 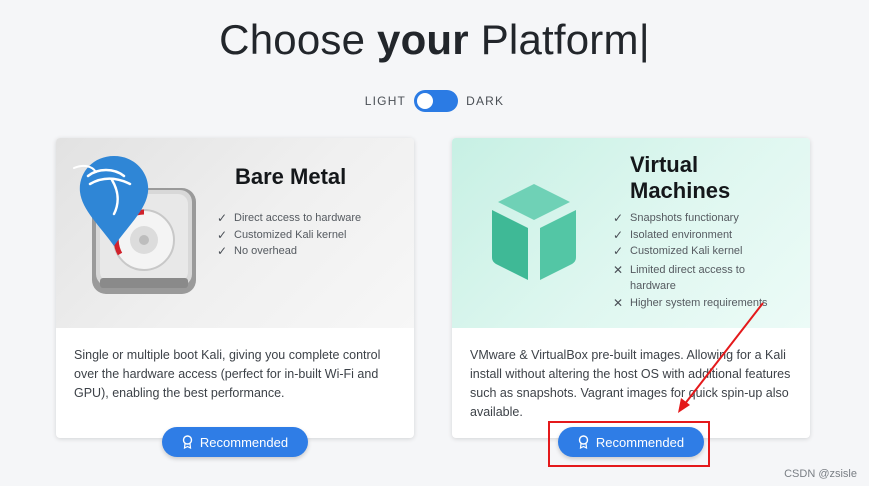 What do you see at coordinates (721, 357) in the screenshot?
I see `red-arrow-annotation` at bounding box center [721, 357].